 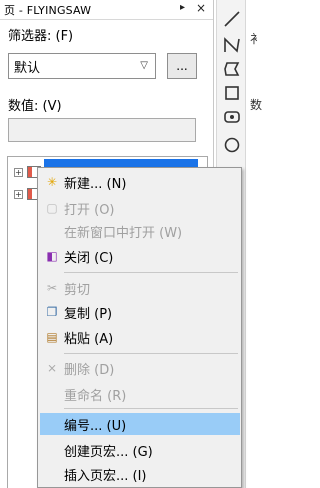 What do you see at coordinates (27, 68) in the screenshot?
I see `filter-selected-value: 默认` at bounding box center [27, 68].